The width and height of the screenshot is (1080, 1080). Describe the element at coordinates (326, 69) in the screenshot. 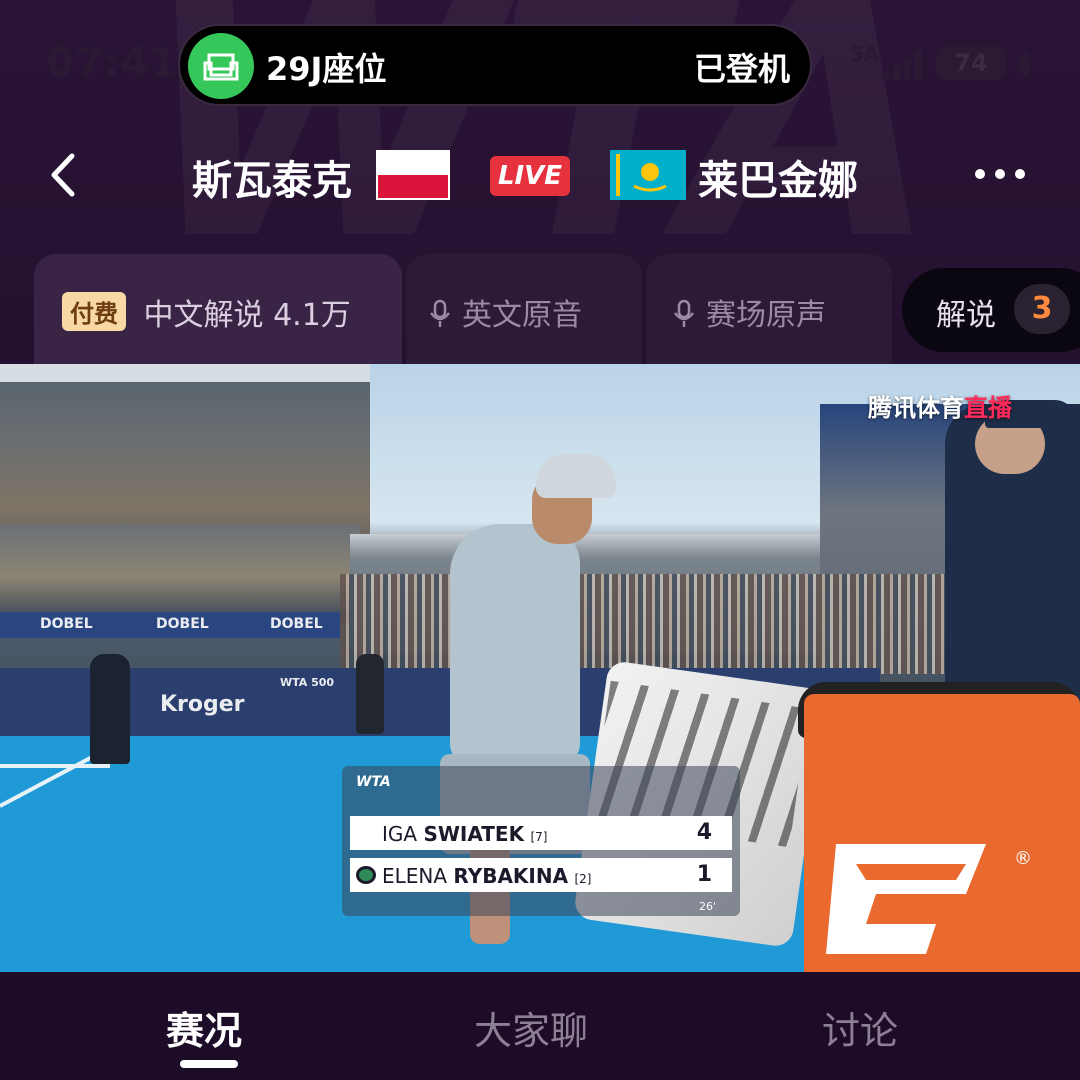

I see `flight-seat: 29J座位` at that location.